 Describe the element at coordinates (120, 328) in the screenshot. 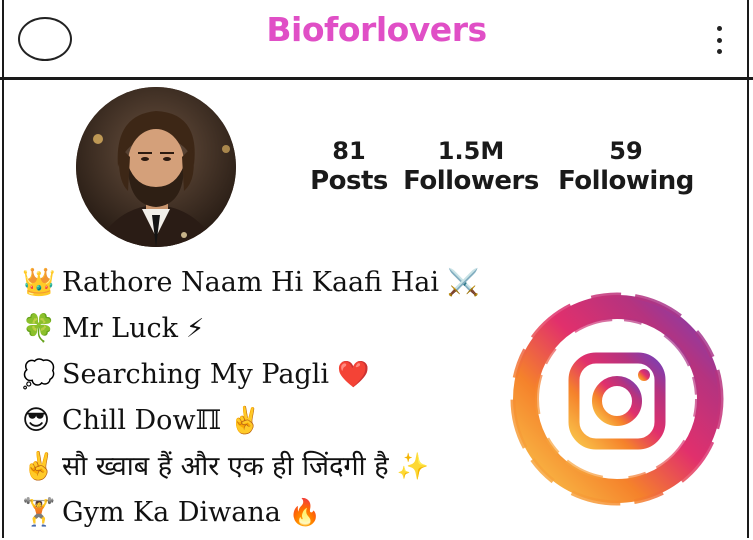

I see `bio-text: Mr Luck` at that location.